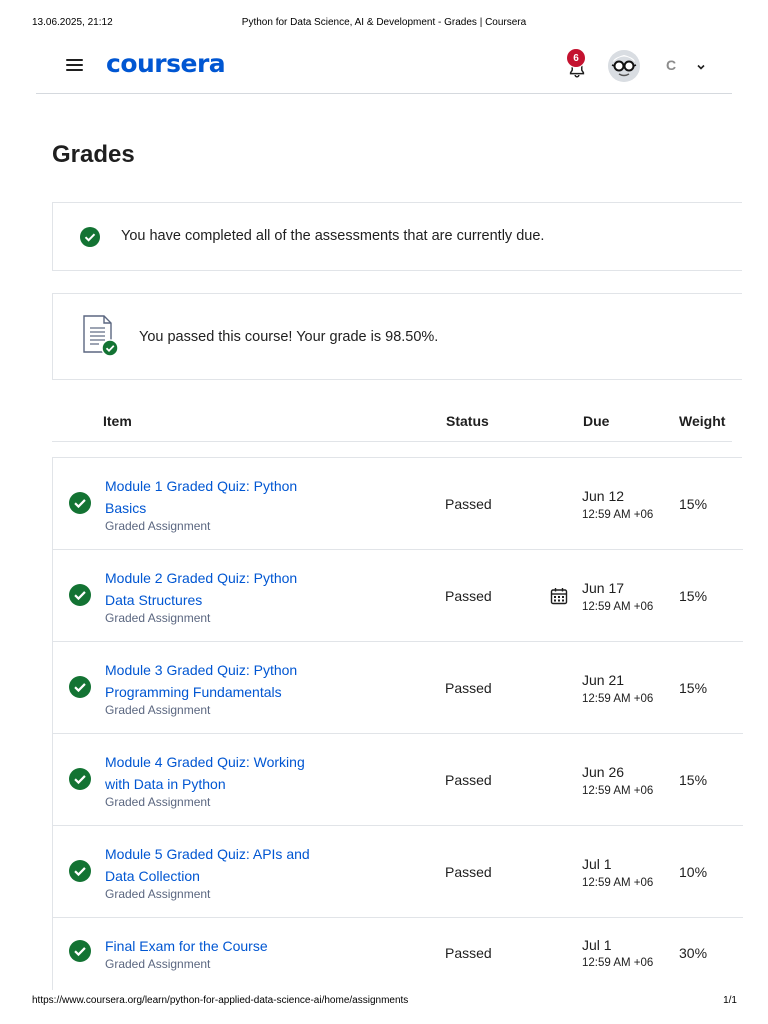 This screenshot has height=1024, width=768. What do you see at coordinates (701, 64) in the screenshot?
I see `chevron-down-icon` at bounding box center [701, 64].